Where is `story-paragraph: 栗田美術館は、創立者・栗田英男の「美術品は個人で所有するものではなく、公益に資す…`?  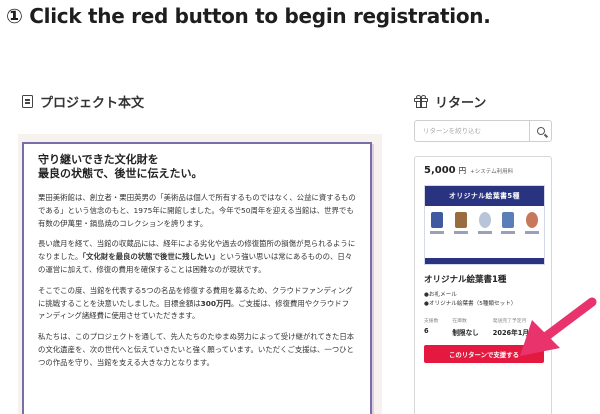
story-paragraph: 栗田美術館は、創立者・栗田英男の「美術品は個人で所有するものではなく、公益に資す… is located at coordinates (197, 210).